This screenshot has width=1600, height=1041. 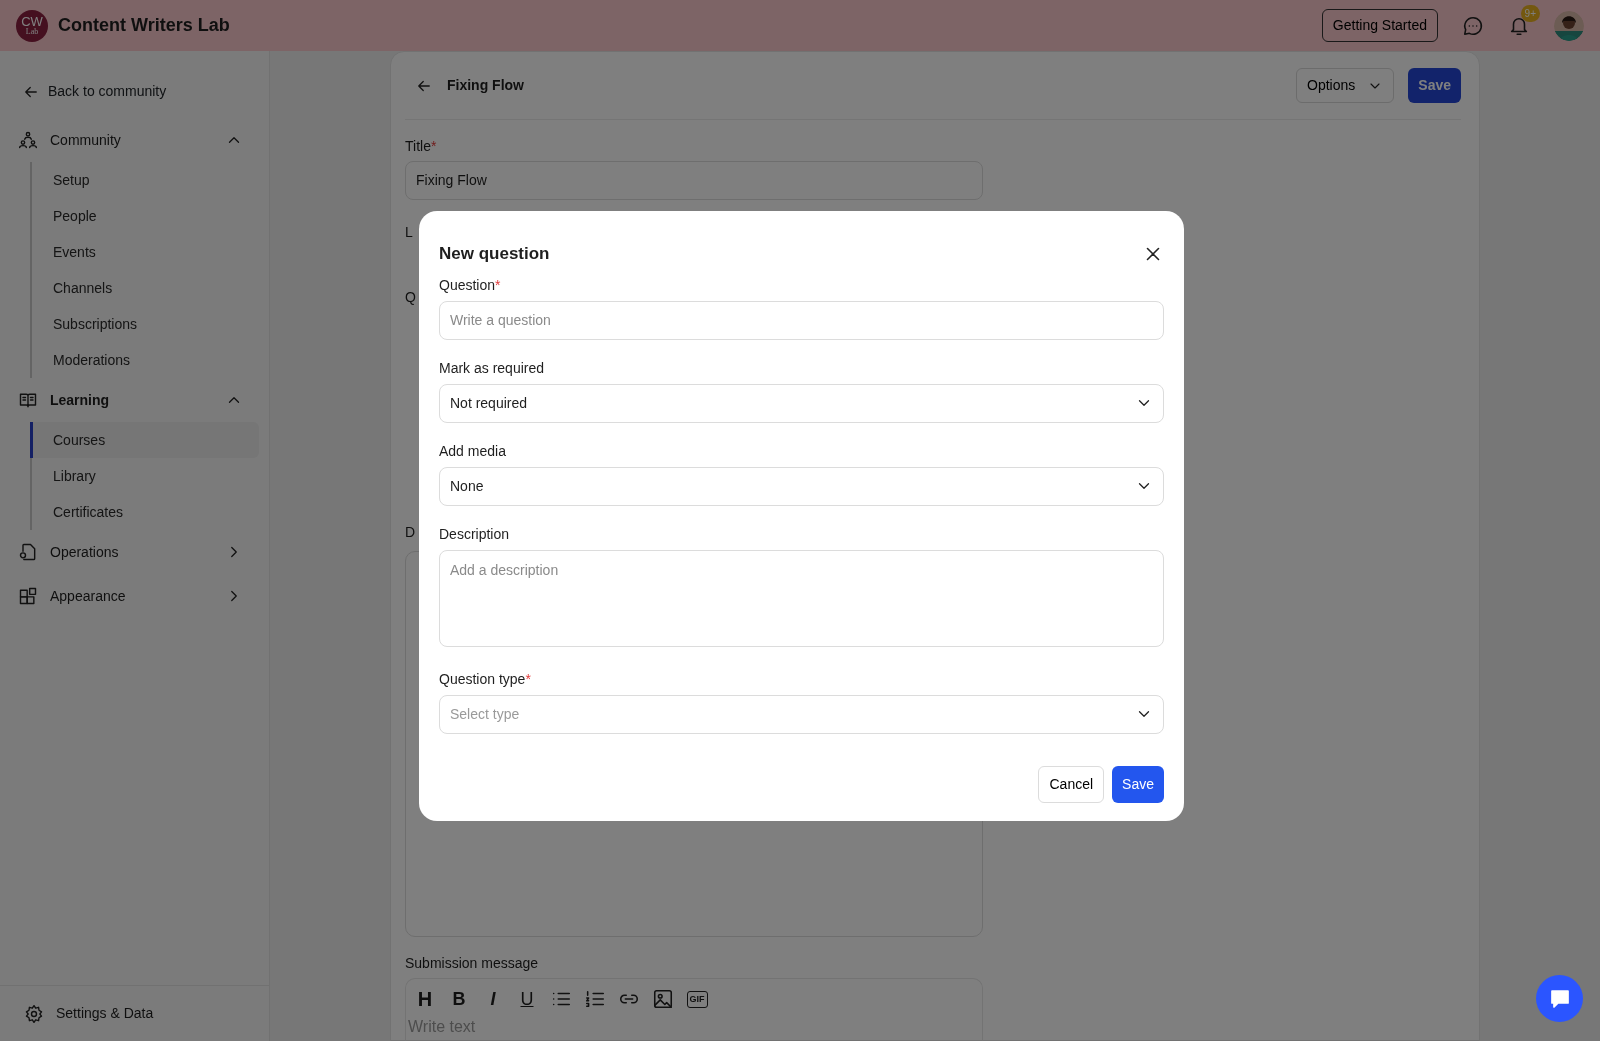 What do you see at coordinates (470, 285) in the screenshot?
I see `field-label: Question*` at bounding box center [470, 285].